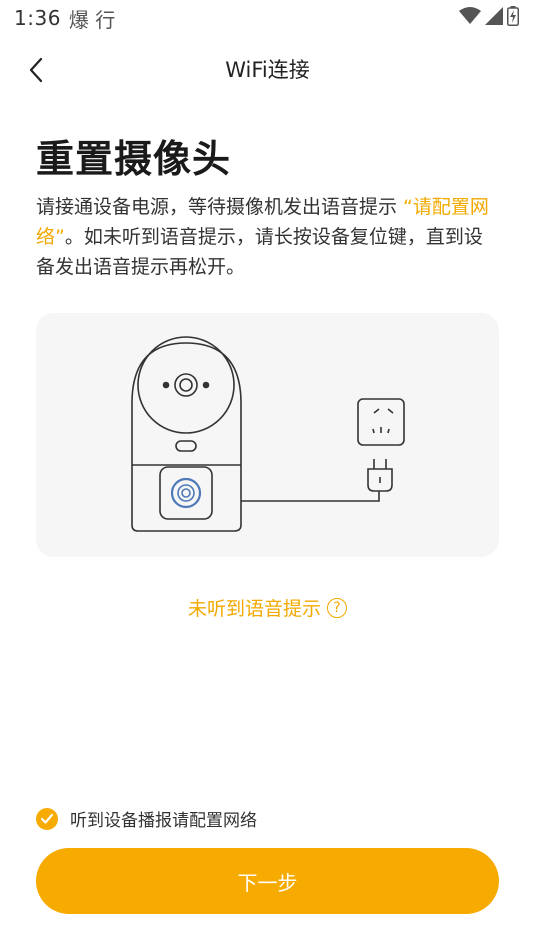  What do you see at coordinates (267, 881) in the screenshot?
I see `next-button: 下一步` at bounding box center [267, 881].